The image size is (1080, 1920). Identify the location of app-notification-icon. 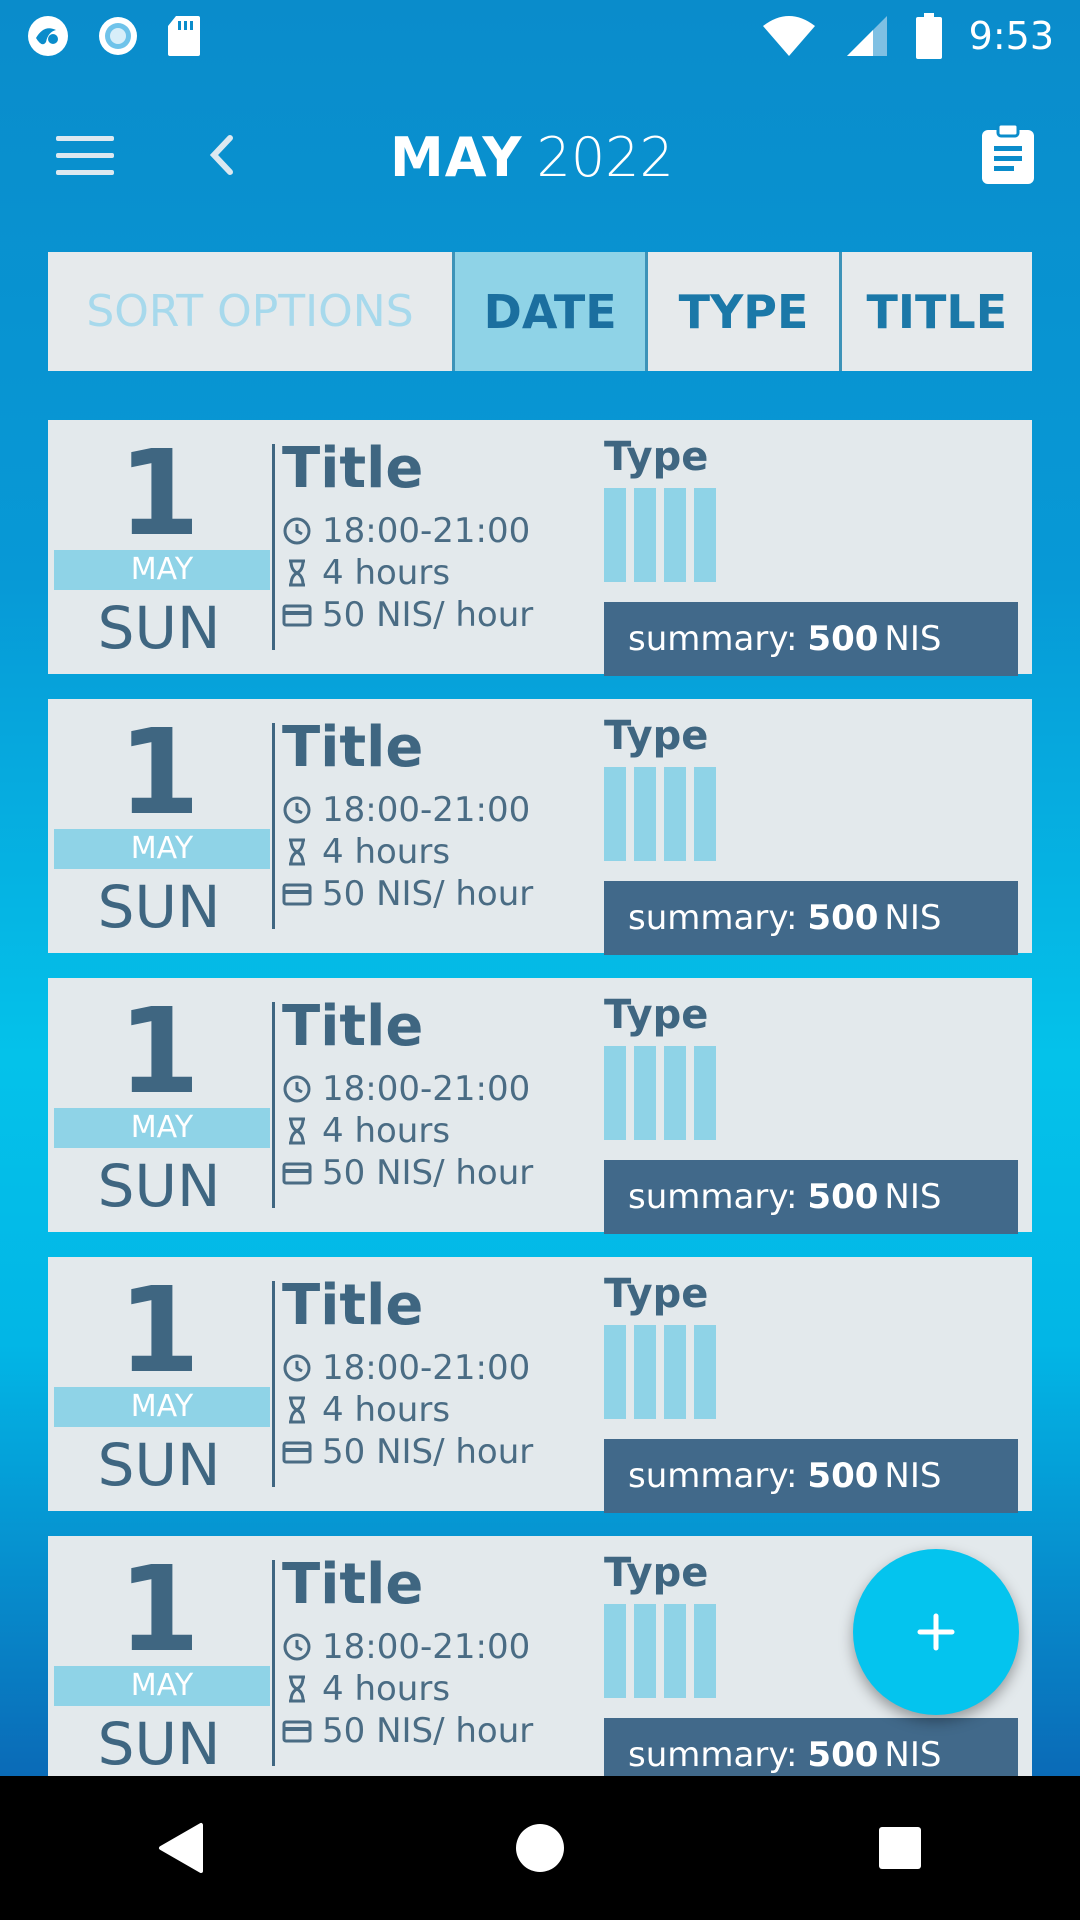
(48, 36).